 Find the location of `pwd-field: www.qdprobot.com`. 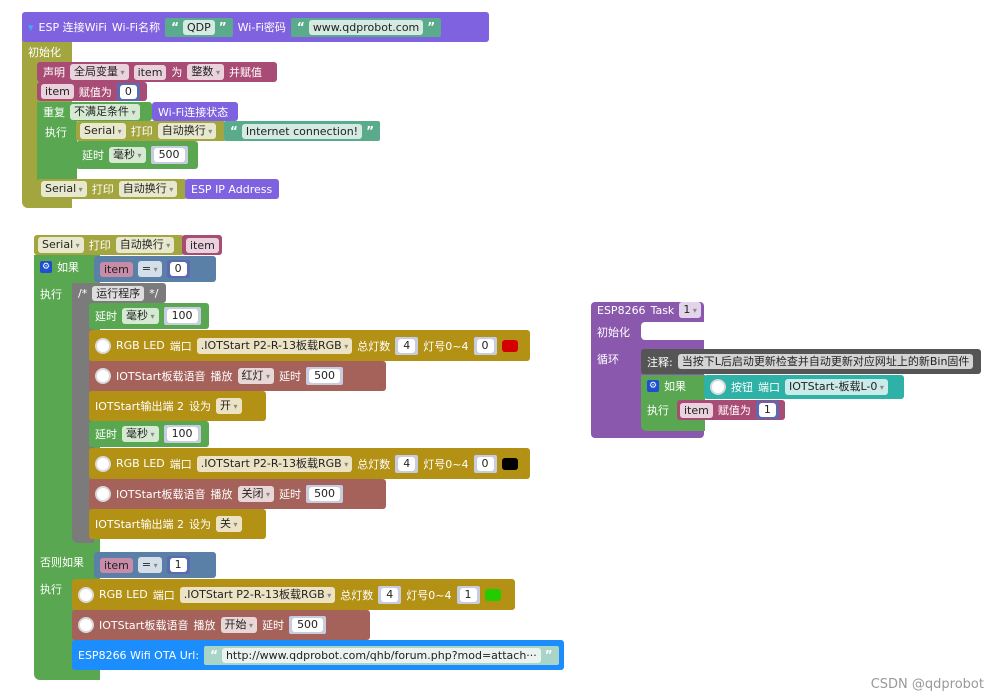

pwd-field: www.qdprobot.com is located at coordinates (366, 27).